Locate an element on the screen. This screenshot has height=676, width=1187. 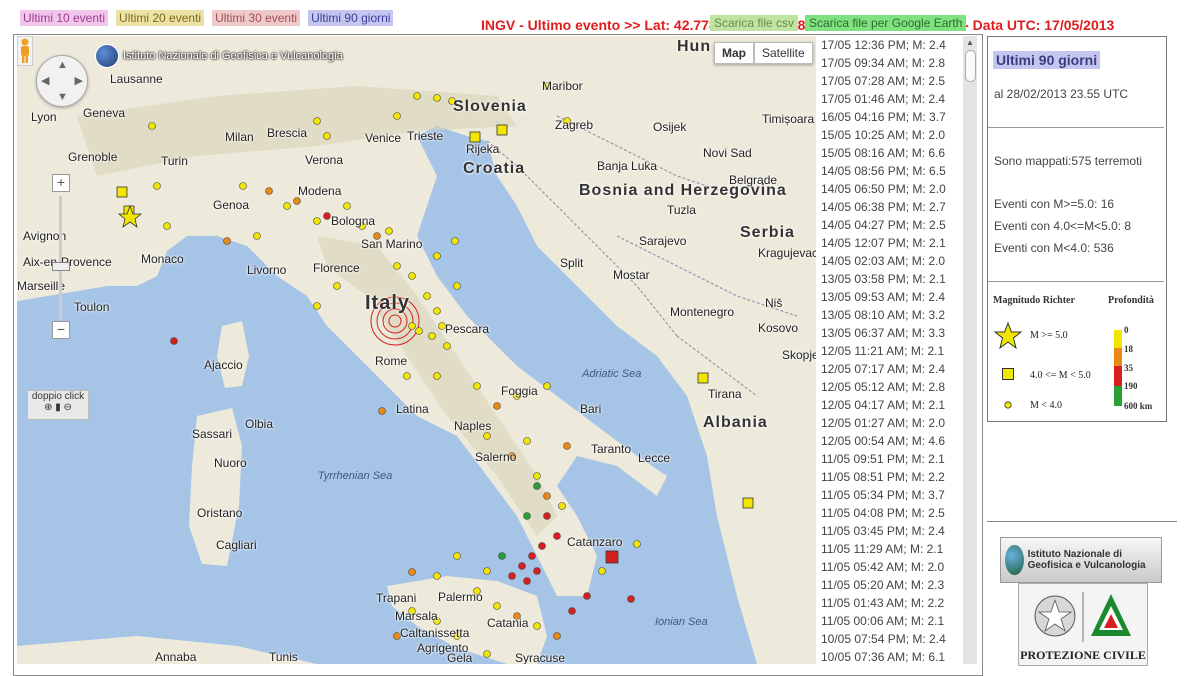
event-list-item: 14/05 02:03 AM; M: 2.0 is located at coordinates (890, 261).